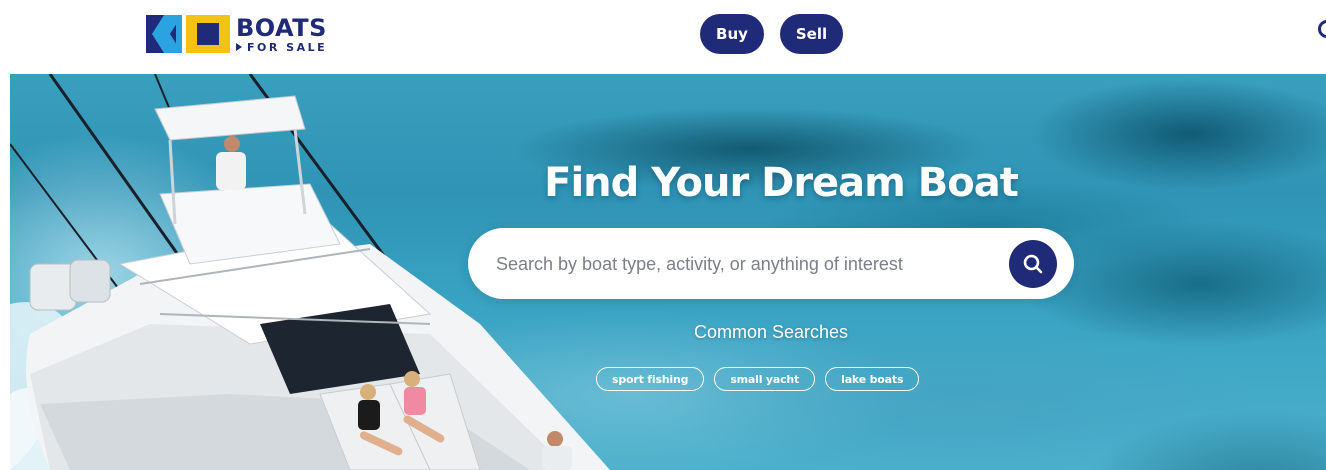 The height and width of the screenshot is (470, 1326). I want to click on chip-lake-boats: lake boats, so click(872, 379).